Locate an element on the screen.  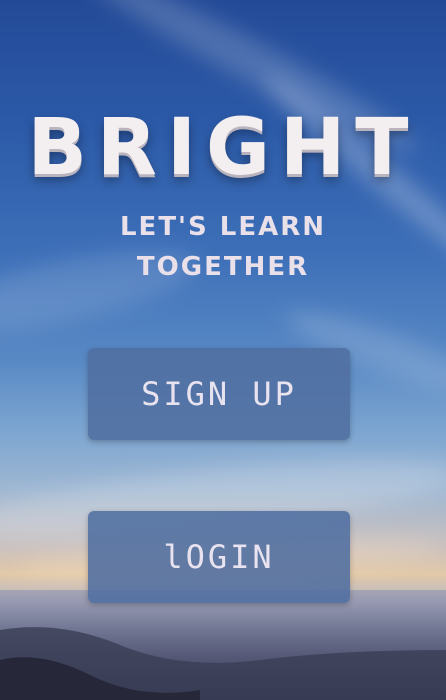
login-button: lOGIN is located at coordinates (219, 557).